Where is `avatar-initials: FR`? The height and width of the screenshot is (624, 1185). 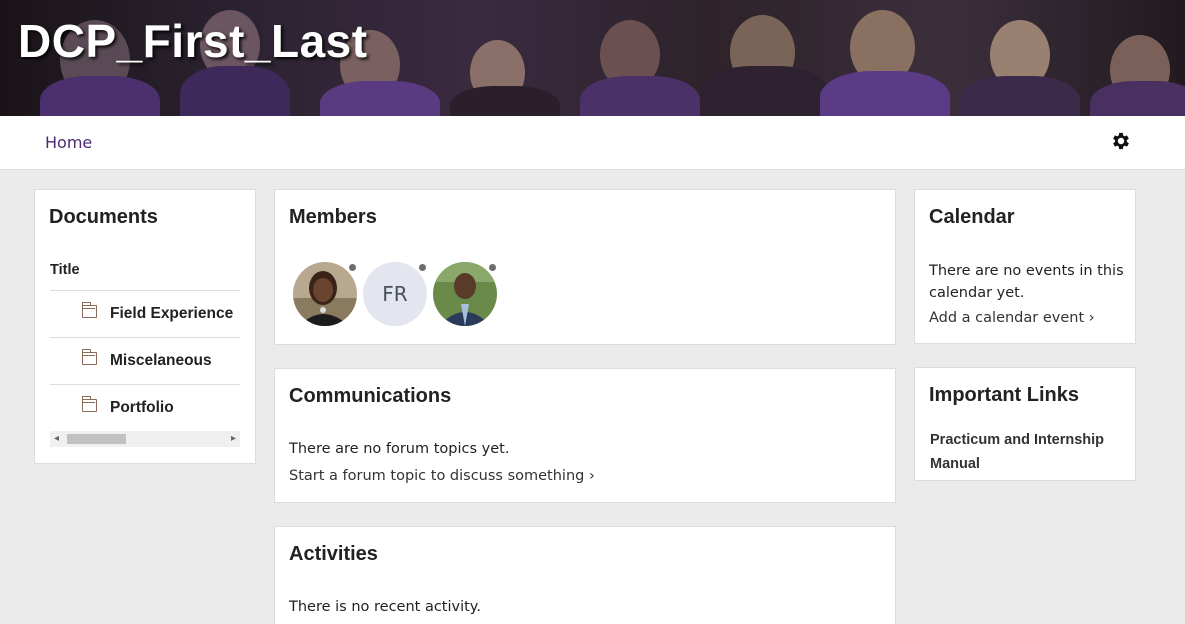
avatar-initials: FR is located at coordinates (395, 294).